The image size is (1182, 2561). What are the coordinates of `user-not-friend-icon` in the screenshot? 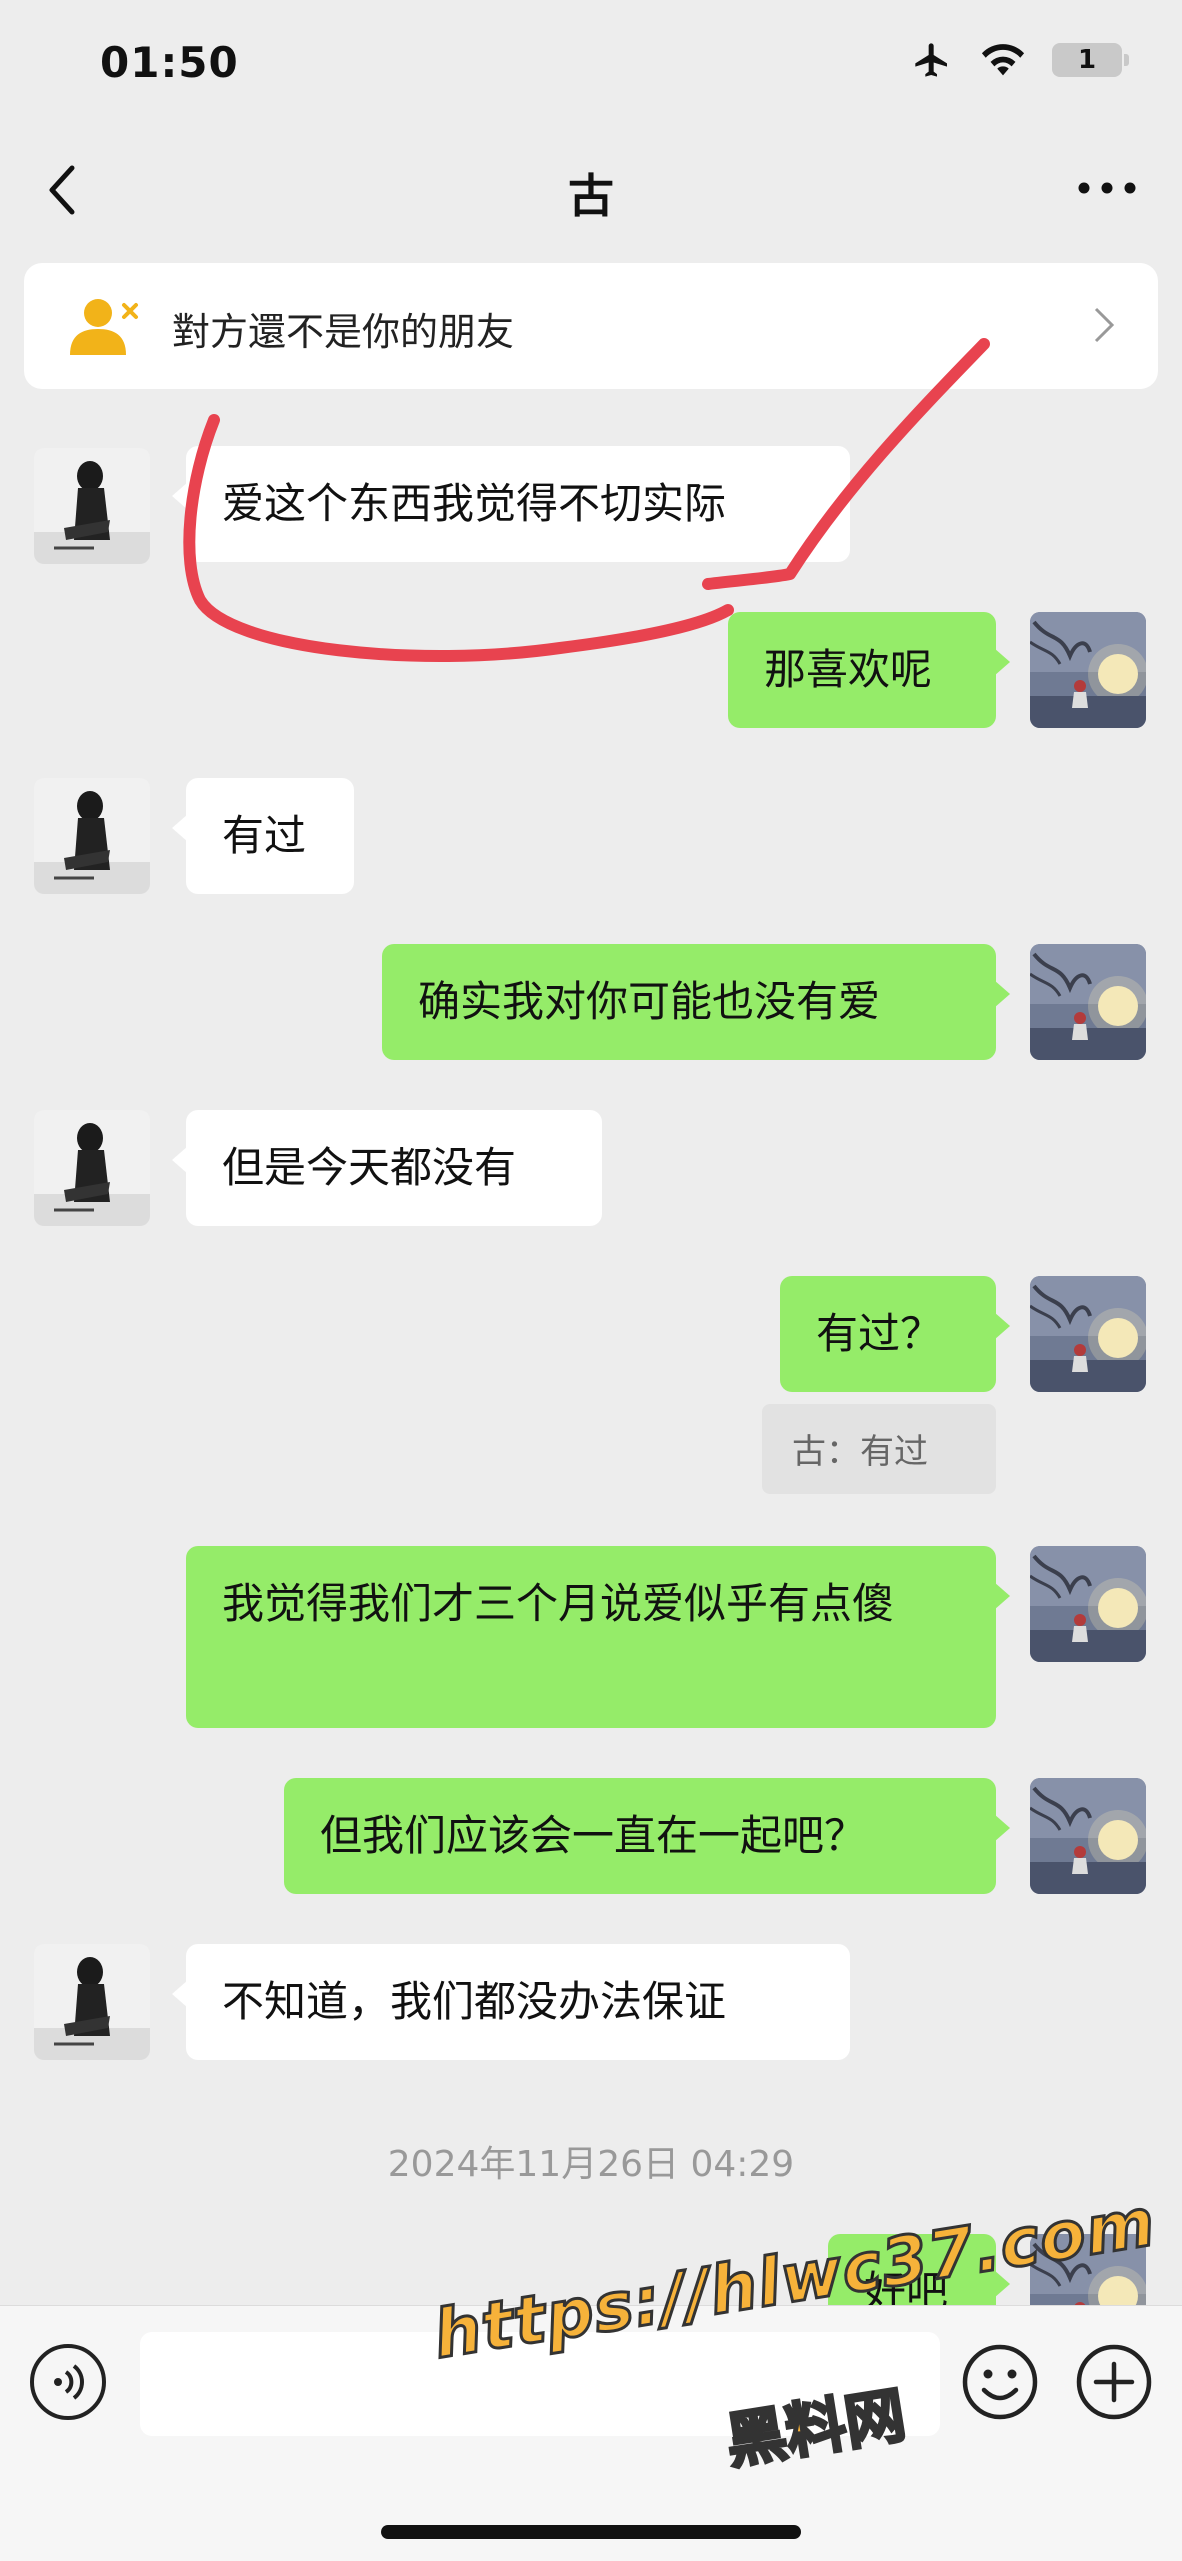 It's located at (104, 327).